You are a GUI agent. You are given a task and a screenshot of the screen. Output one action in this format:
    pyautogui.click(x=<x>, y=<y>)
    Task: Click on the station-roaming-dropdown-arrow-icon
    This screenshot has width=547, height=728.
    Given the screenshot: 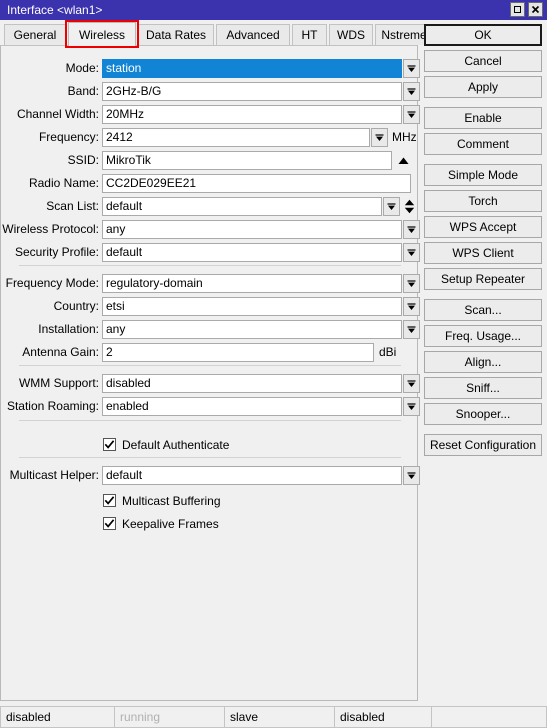 What is the action you would take?
    pyautogui.click(x=411, y=406)
    